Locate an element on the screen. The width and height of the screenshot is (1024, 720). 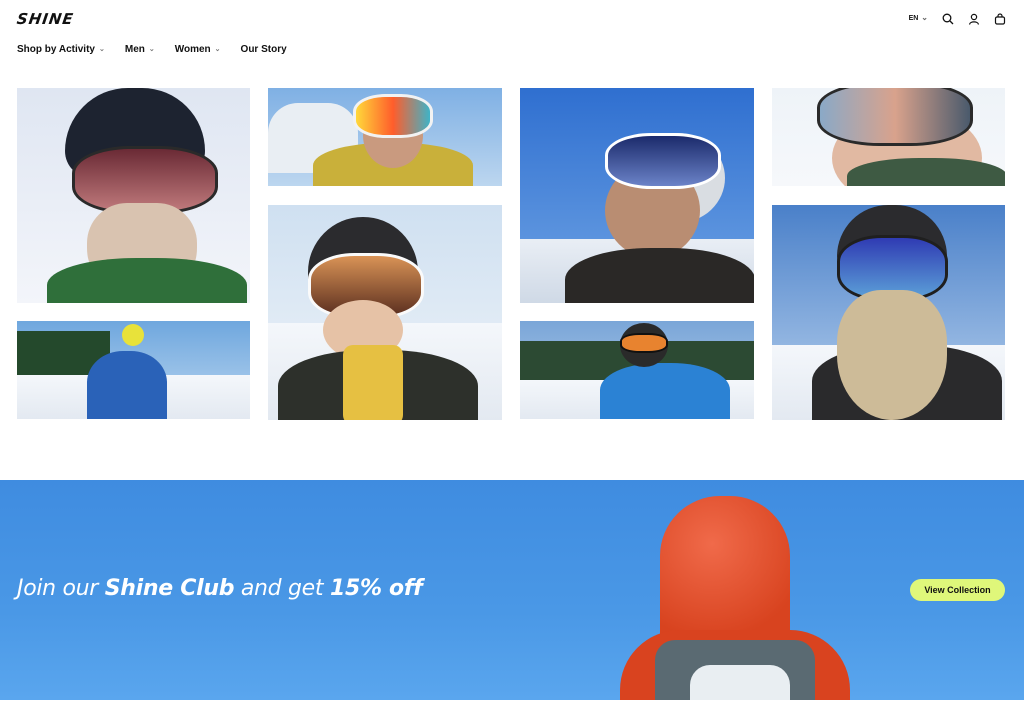
nav-item-label: Women is located at coordinates (192, 49).